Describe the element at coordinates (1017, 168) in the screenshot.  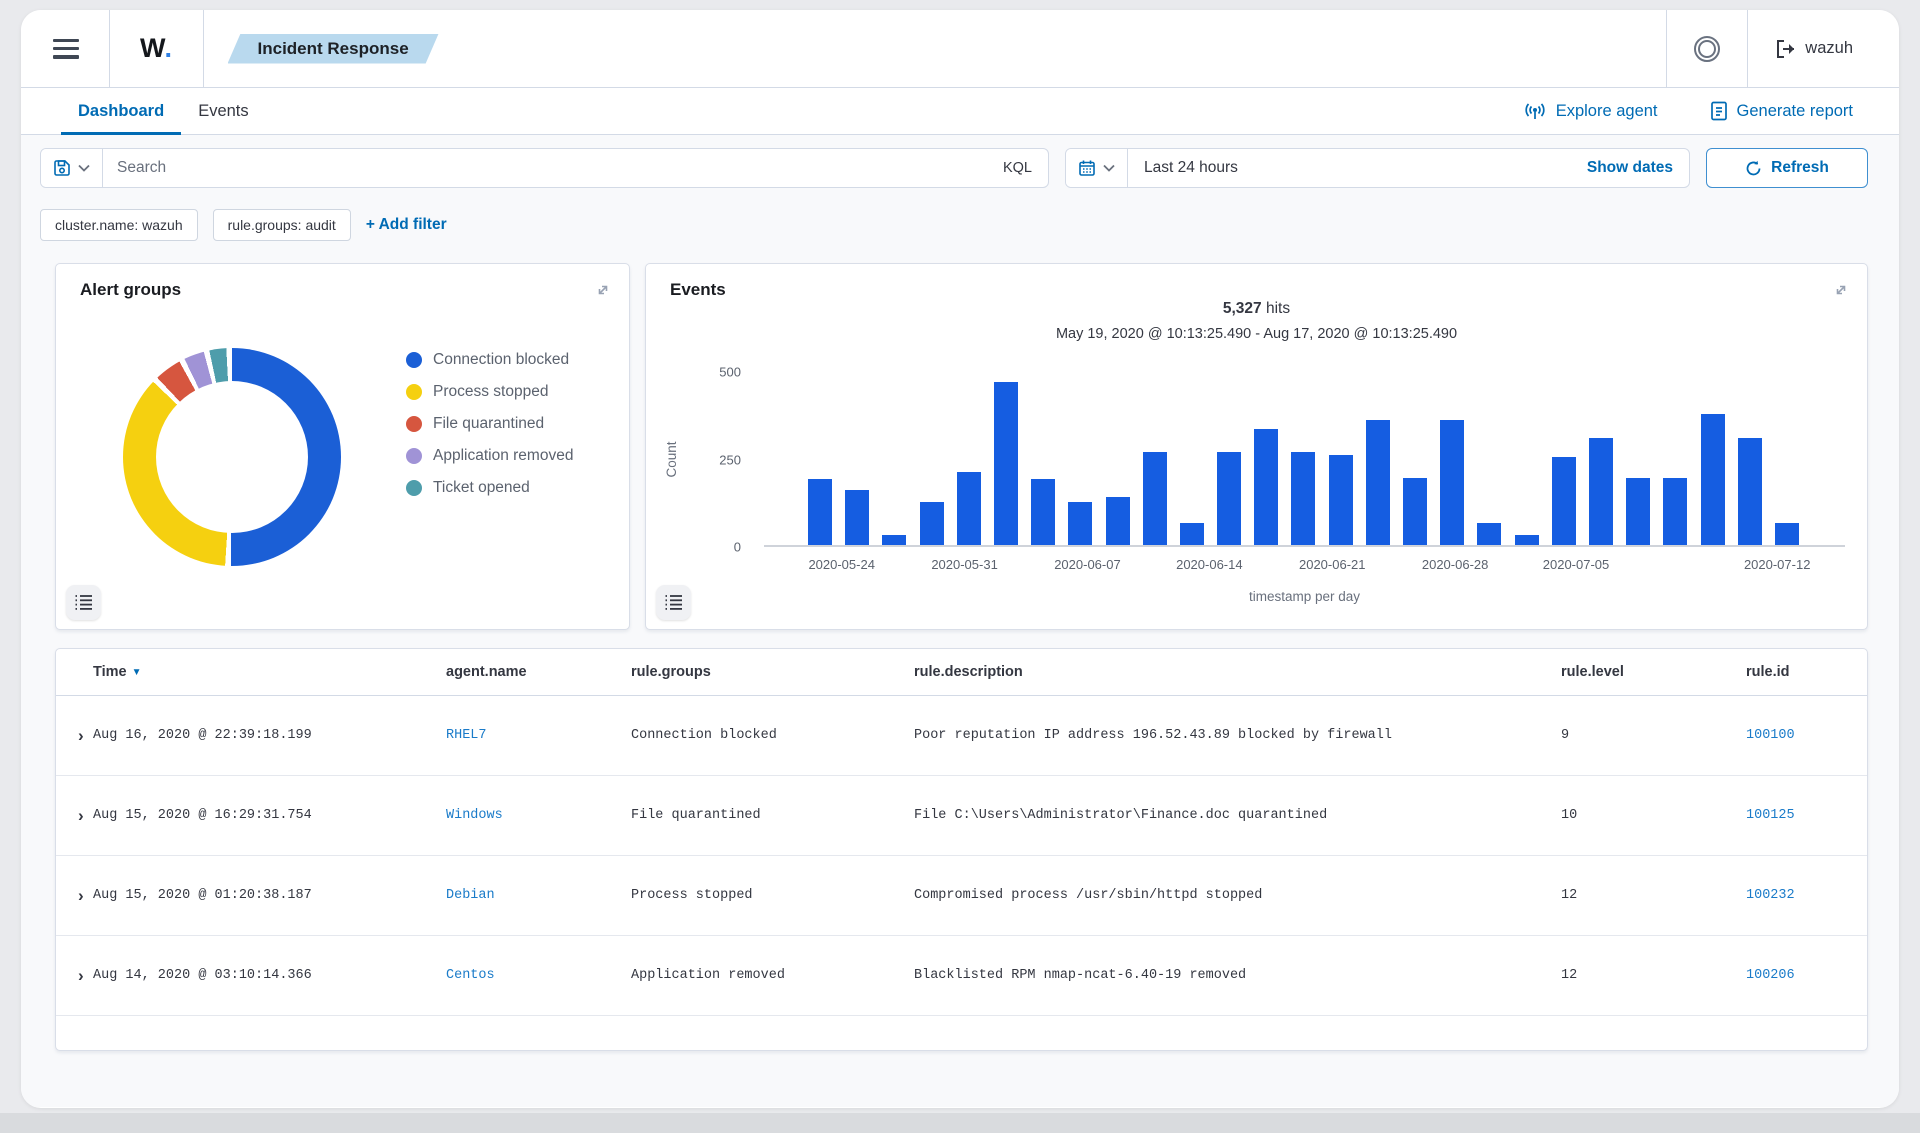
I see `kql-language-button: KQL` at that location.